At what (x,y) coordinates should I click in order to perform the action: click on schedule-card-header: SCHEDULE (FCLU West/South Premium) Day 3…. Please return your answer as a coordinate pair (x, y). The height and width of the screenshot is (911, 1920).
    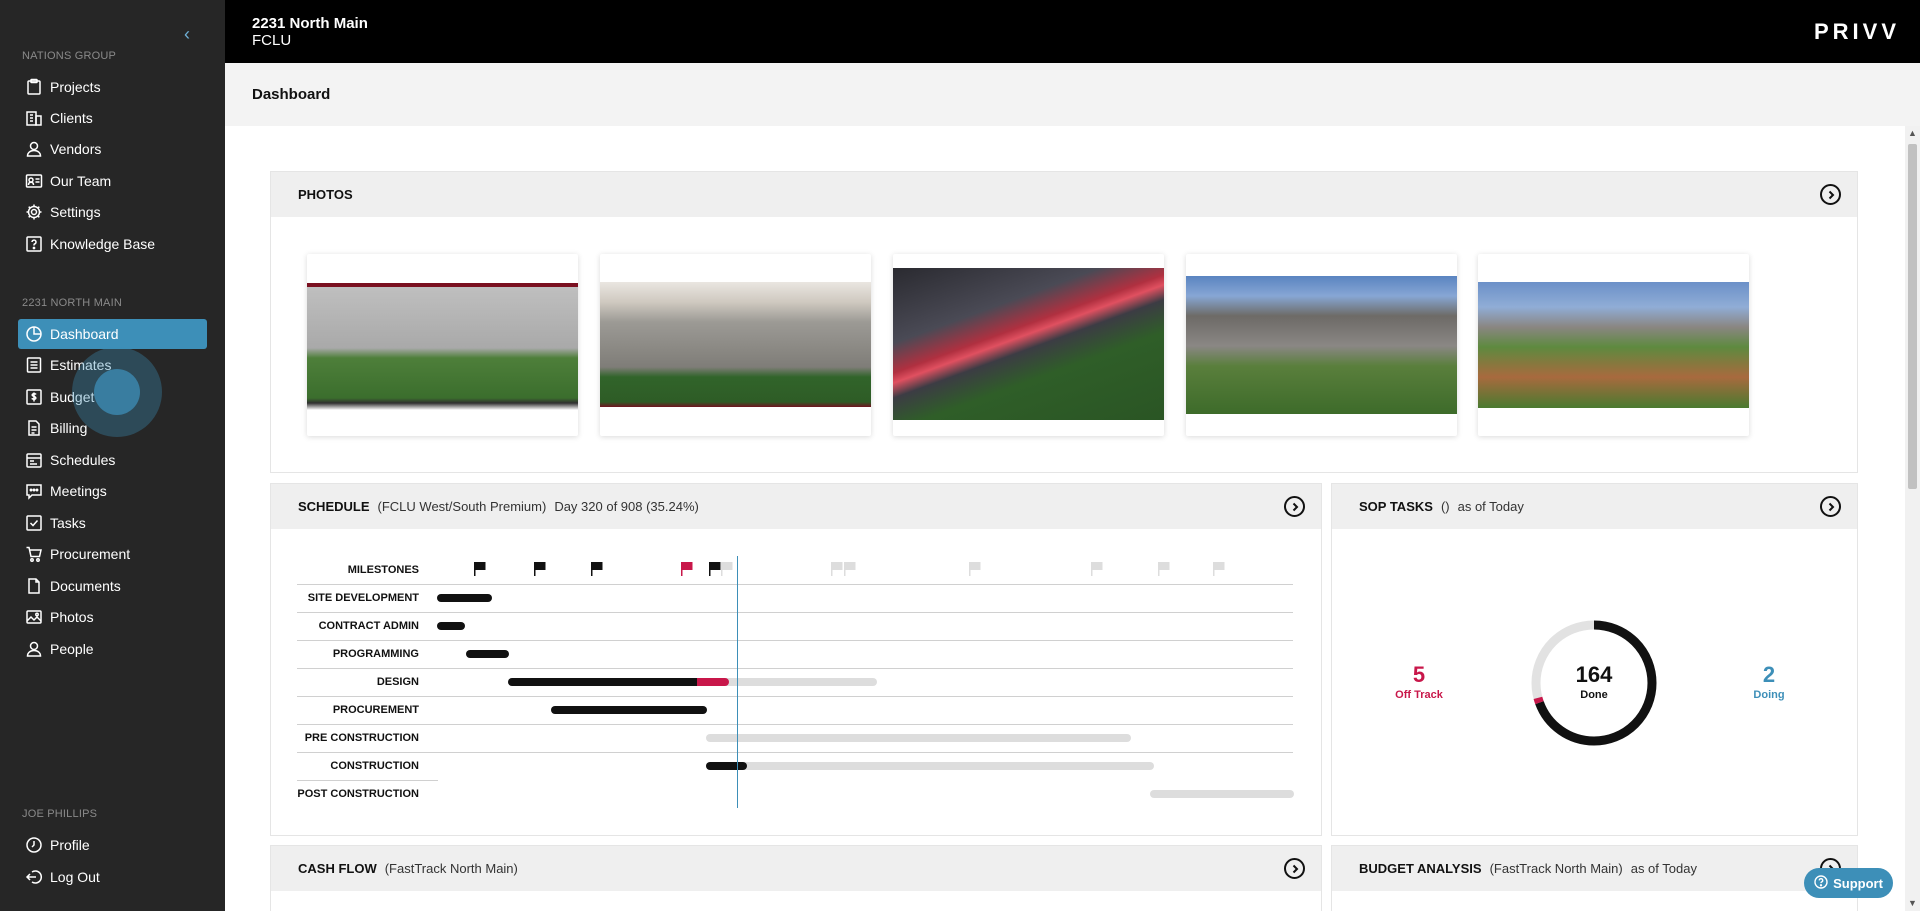
    Looking at the image, I should click on (796, 506).